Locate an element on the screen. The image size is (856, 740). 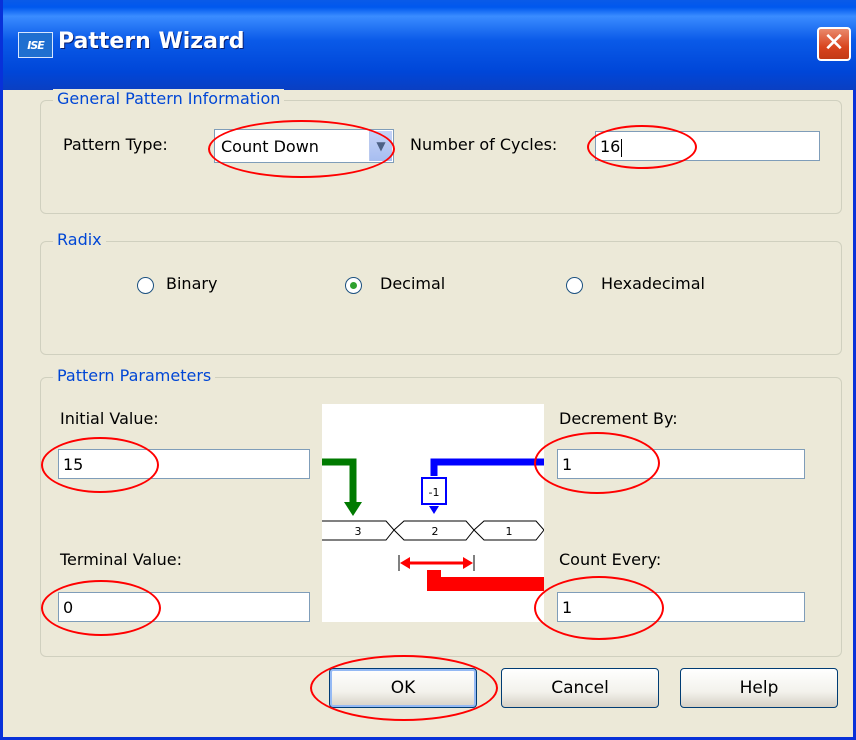
pattern-type-select: Count Down ▼ is located at coordinates (304, 146).